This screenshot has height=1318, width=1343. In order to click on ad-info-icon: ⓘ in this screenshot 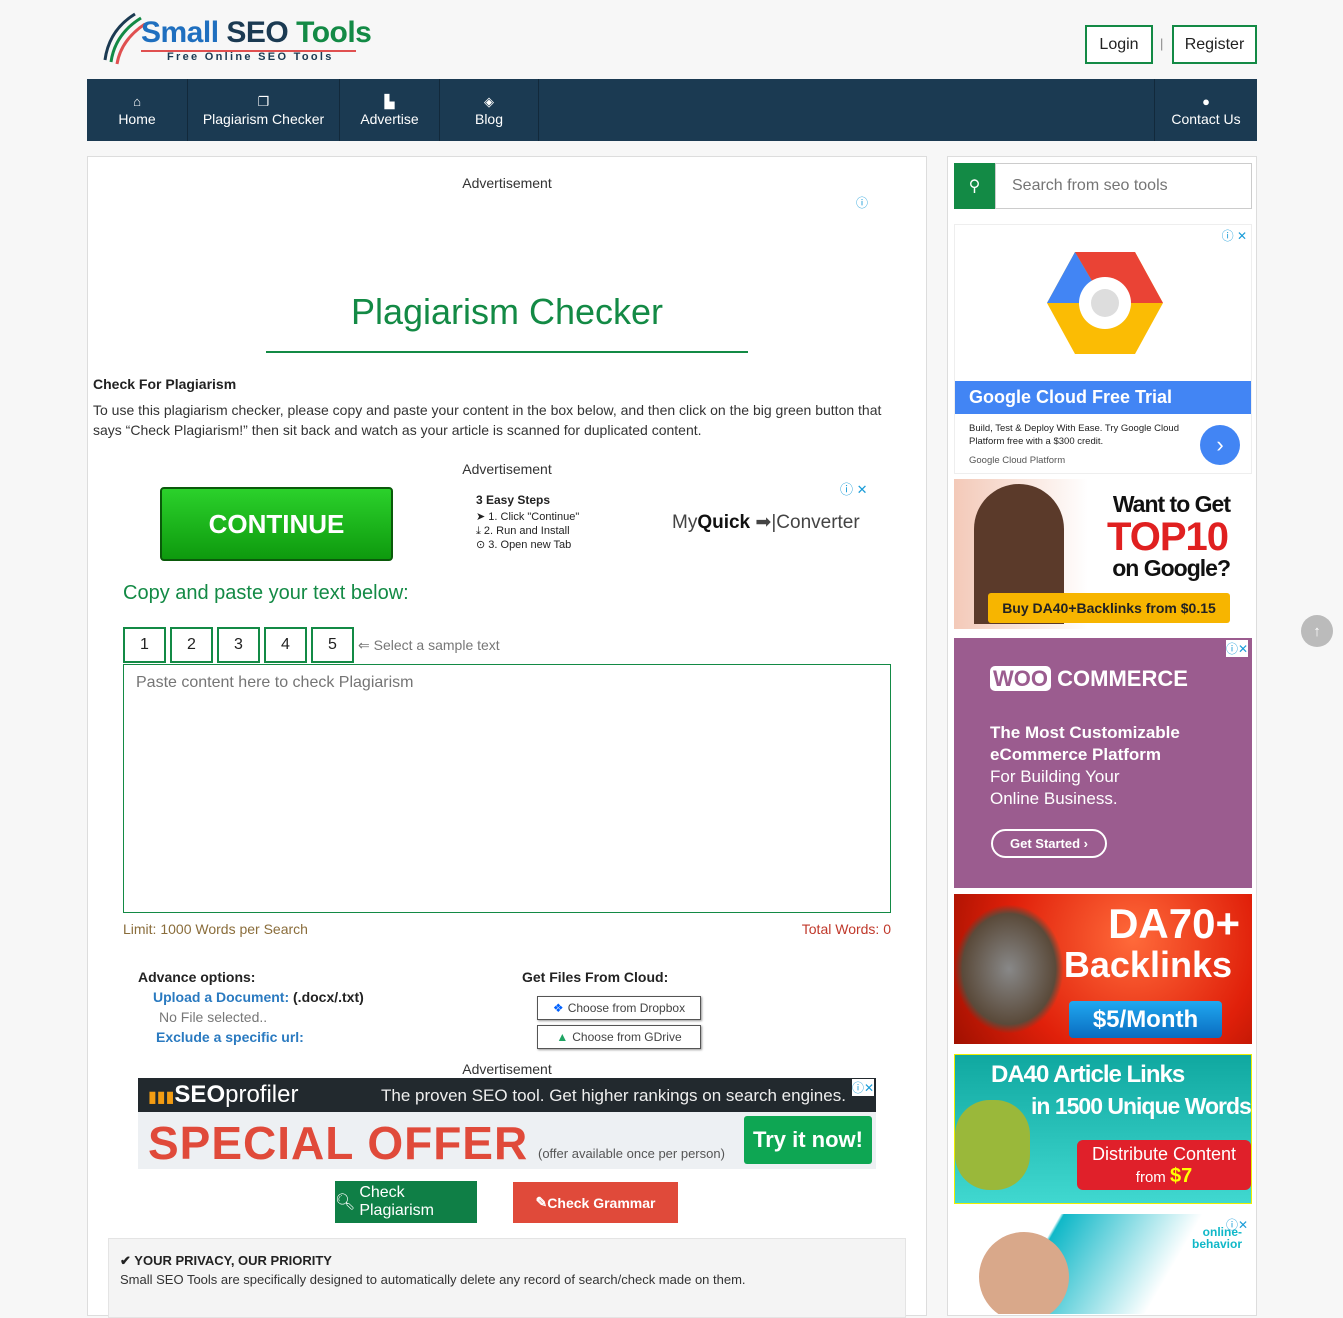, I will do `click(862, 202)`.